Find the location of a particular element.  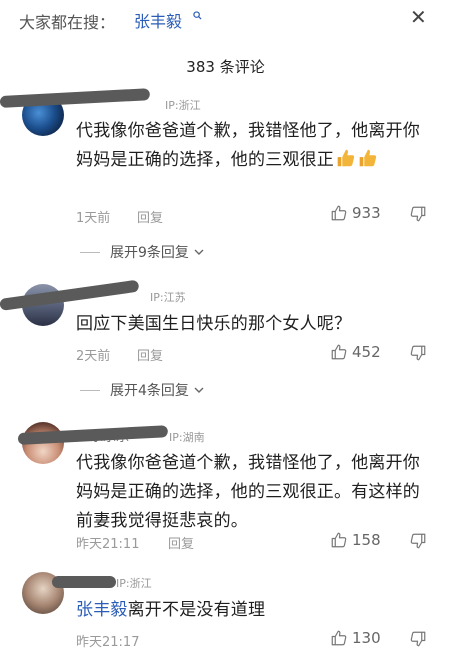

comment-count: 383 条评论 is located at coordinates (225, 67).